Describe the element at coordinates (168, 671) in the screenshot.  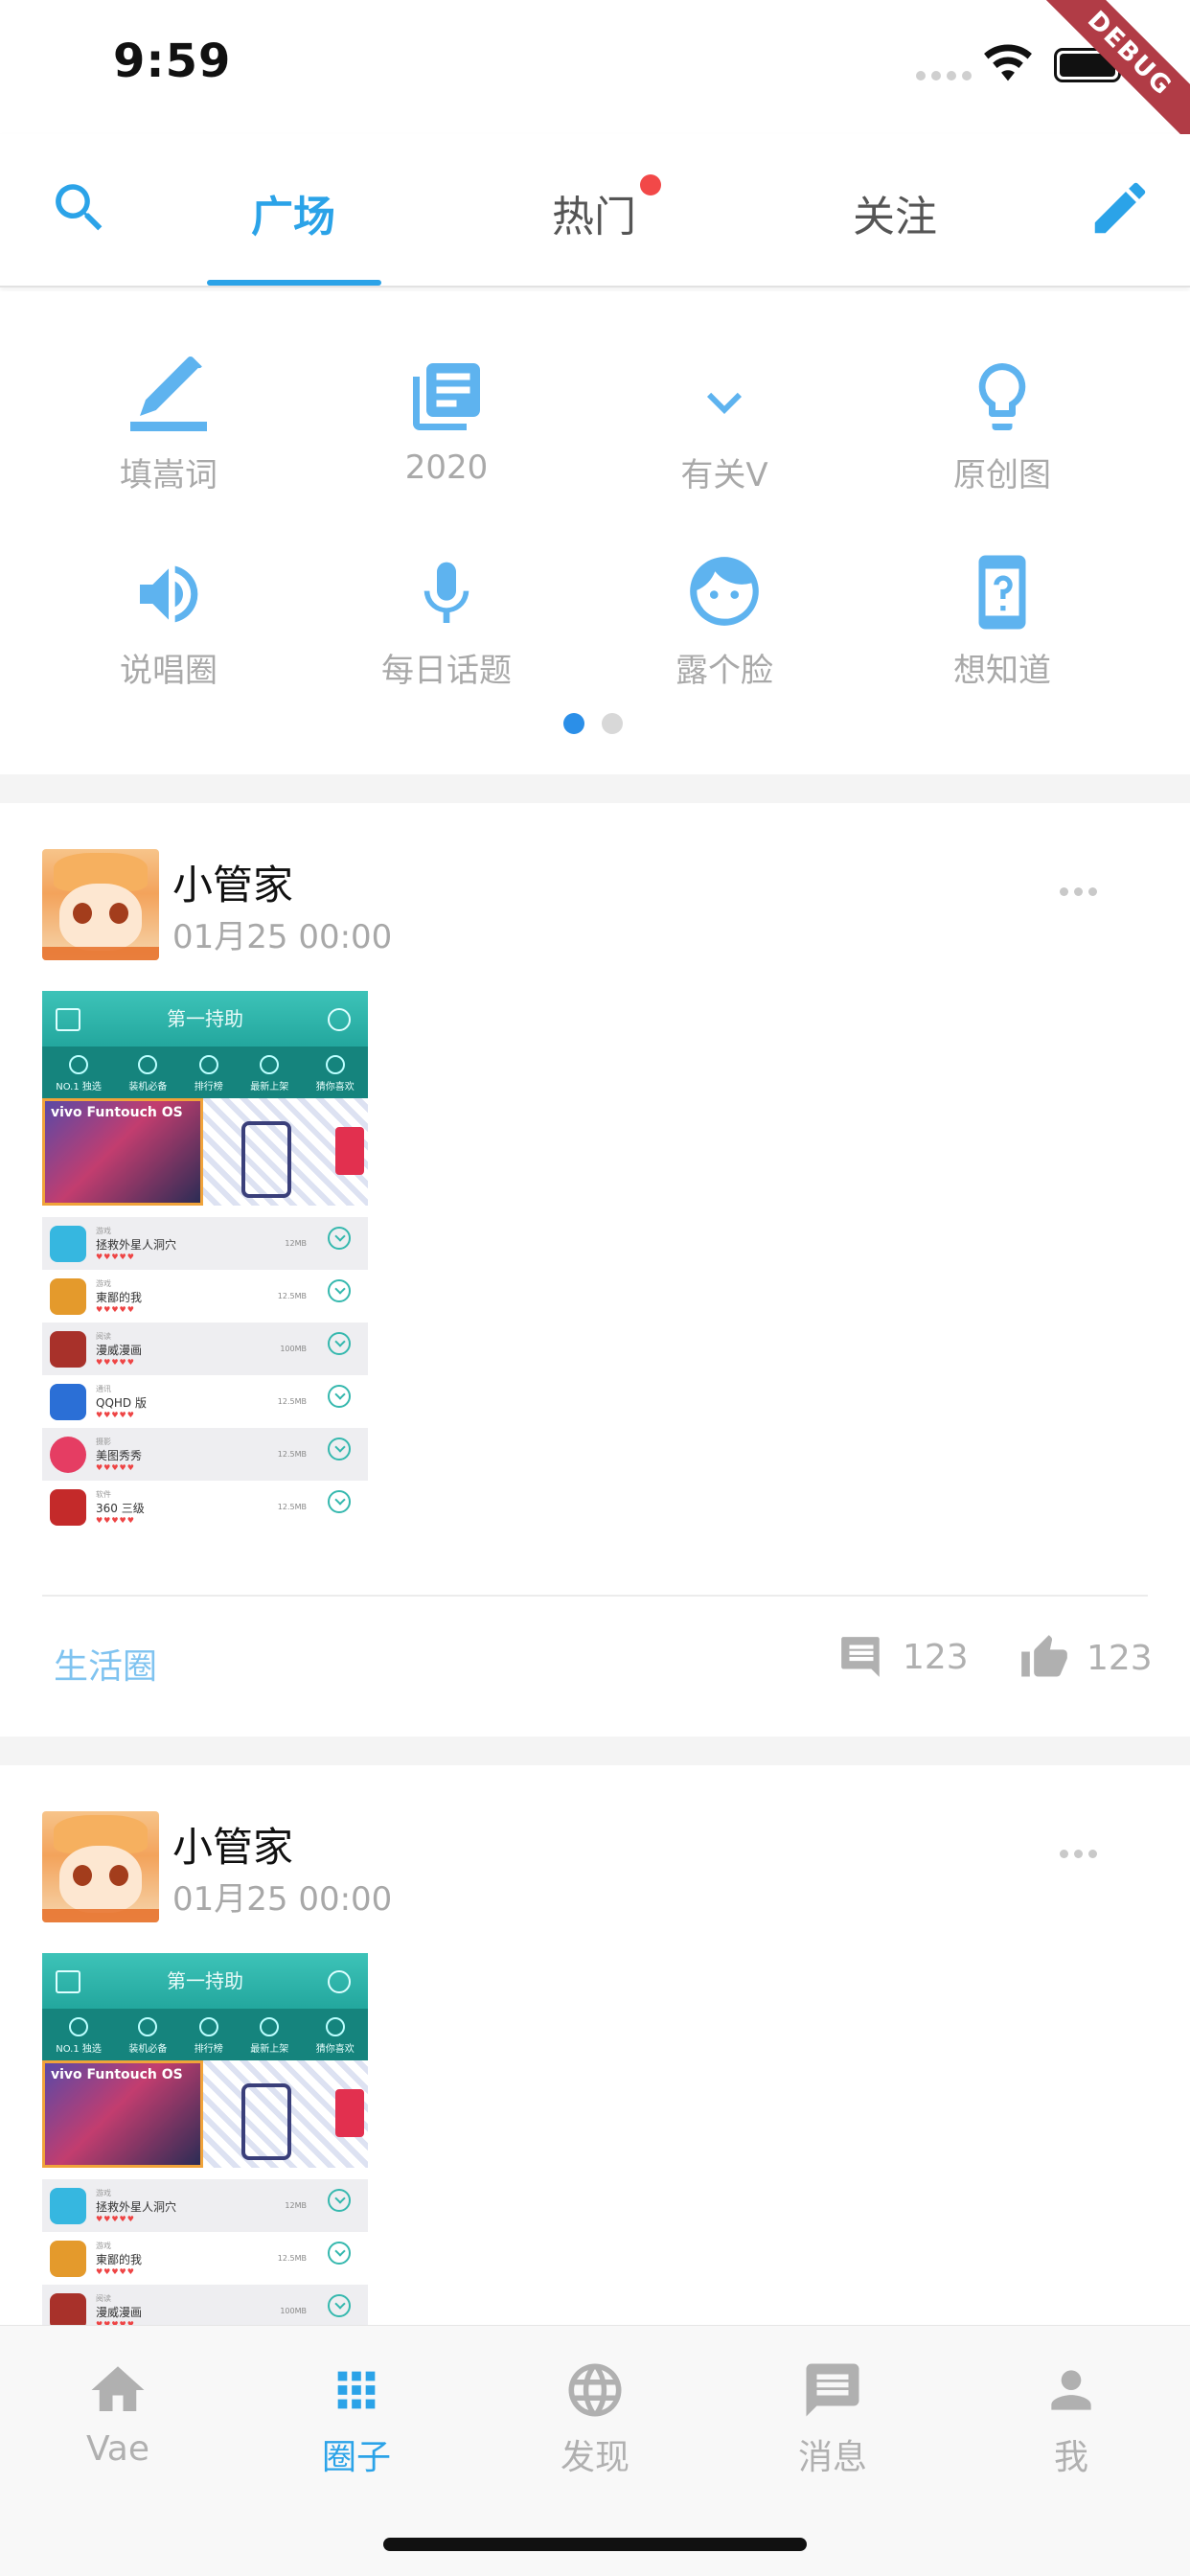
I see `category-label: 说唱圈` at that location.